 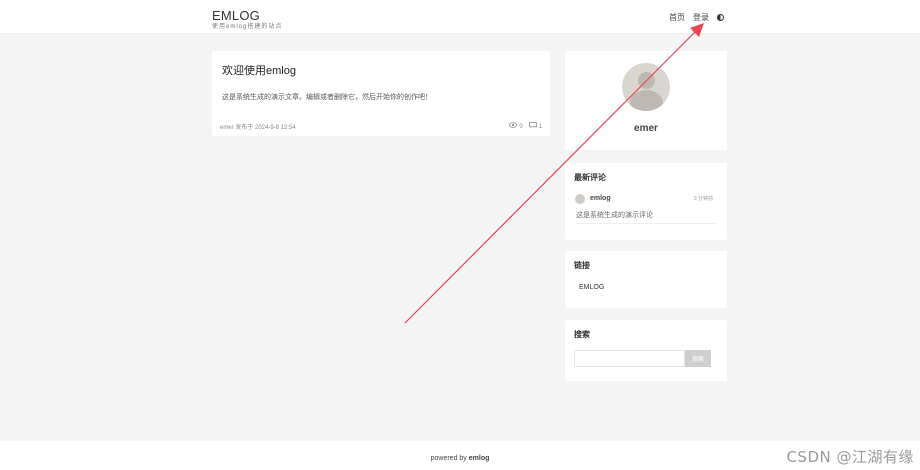 I want to click on profile-avatar, so click(x=646, y=87).